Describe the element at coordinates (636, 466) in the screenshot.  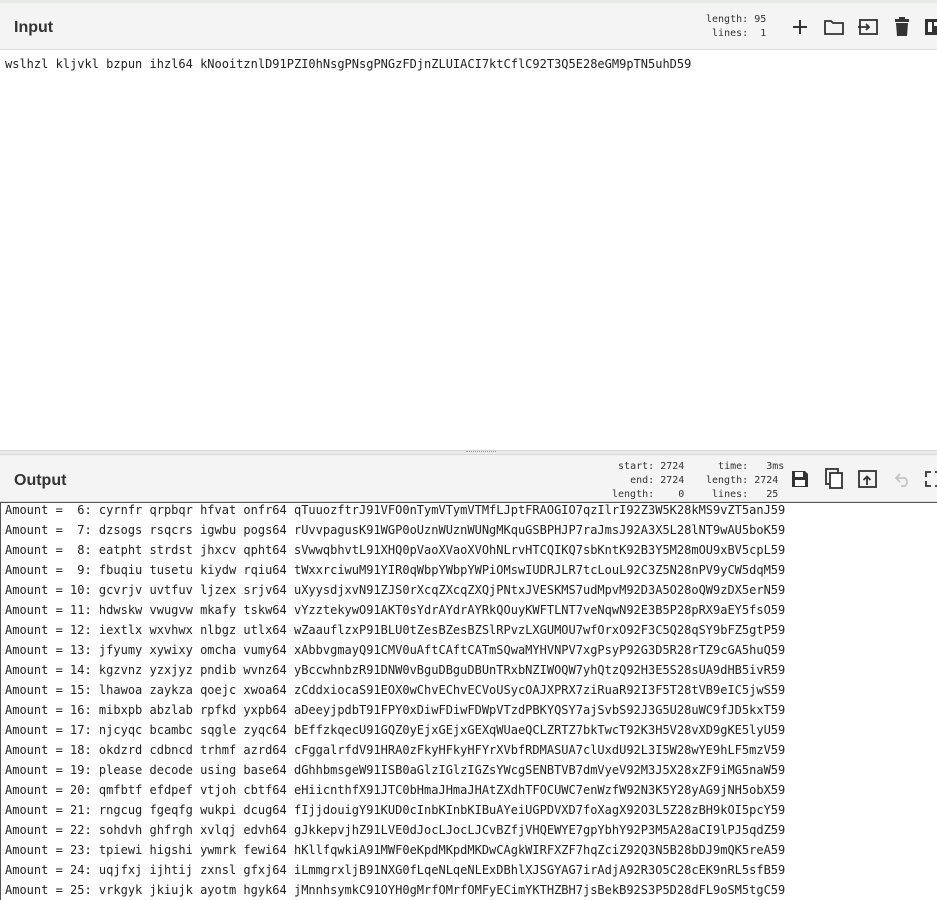
I see `output-start-label: start:` at that location.